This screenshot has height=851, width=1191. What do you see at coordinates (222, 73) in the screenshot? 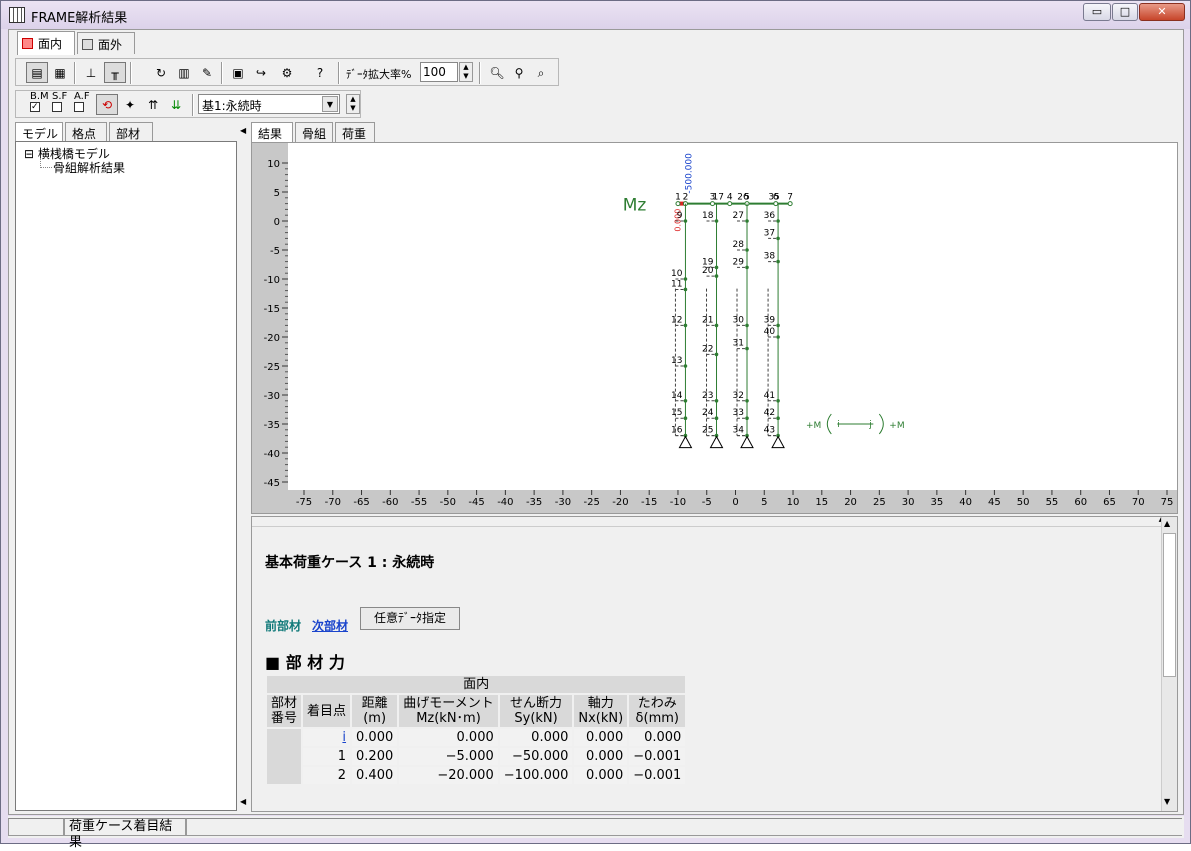
I see `separator` at bounding box center [222, 73].